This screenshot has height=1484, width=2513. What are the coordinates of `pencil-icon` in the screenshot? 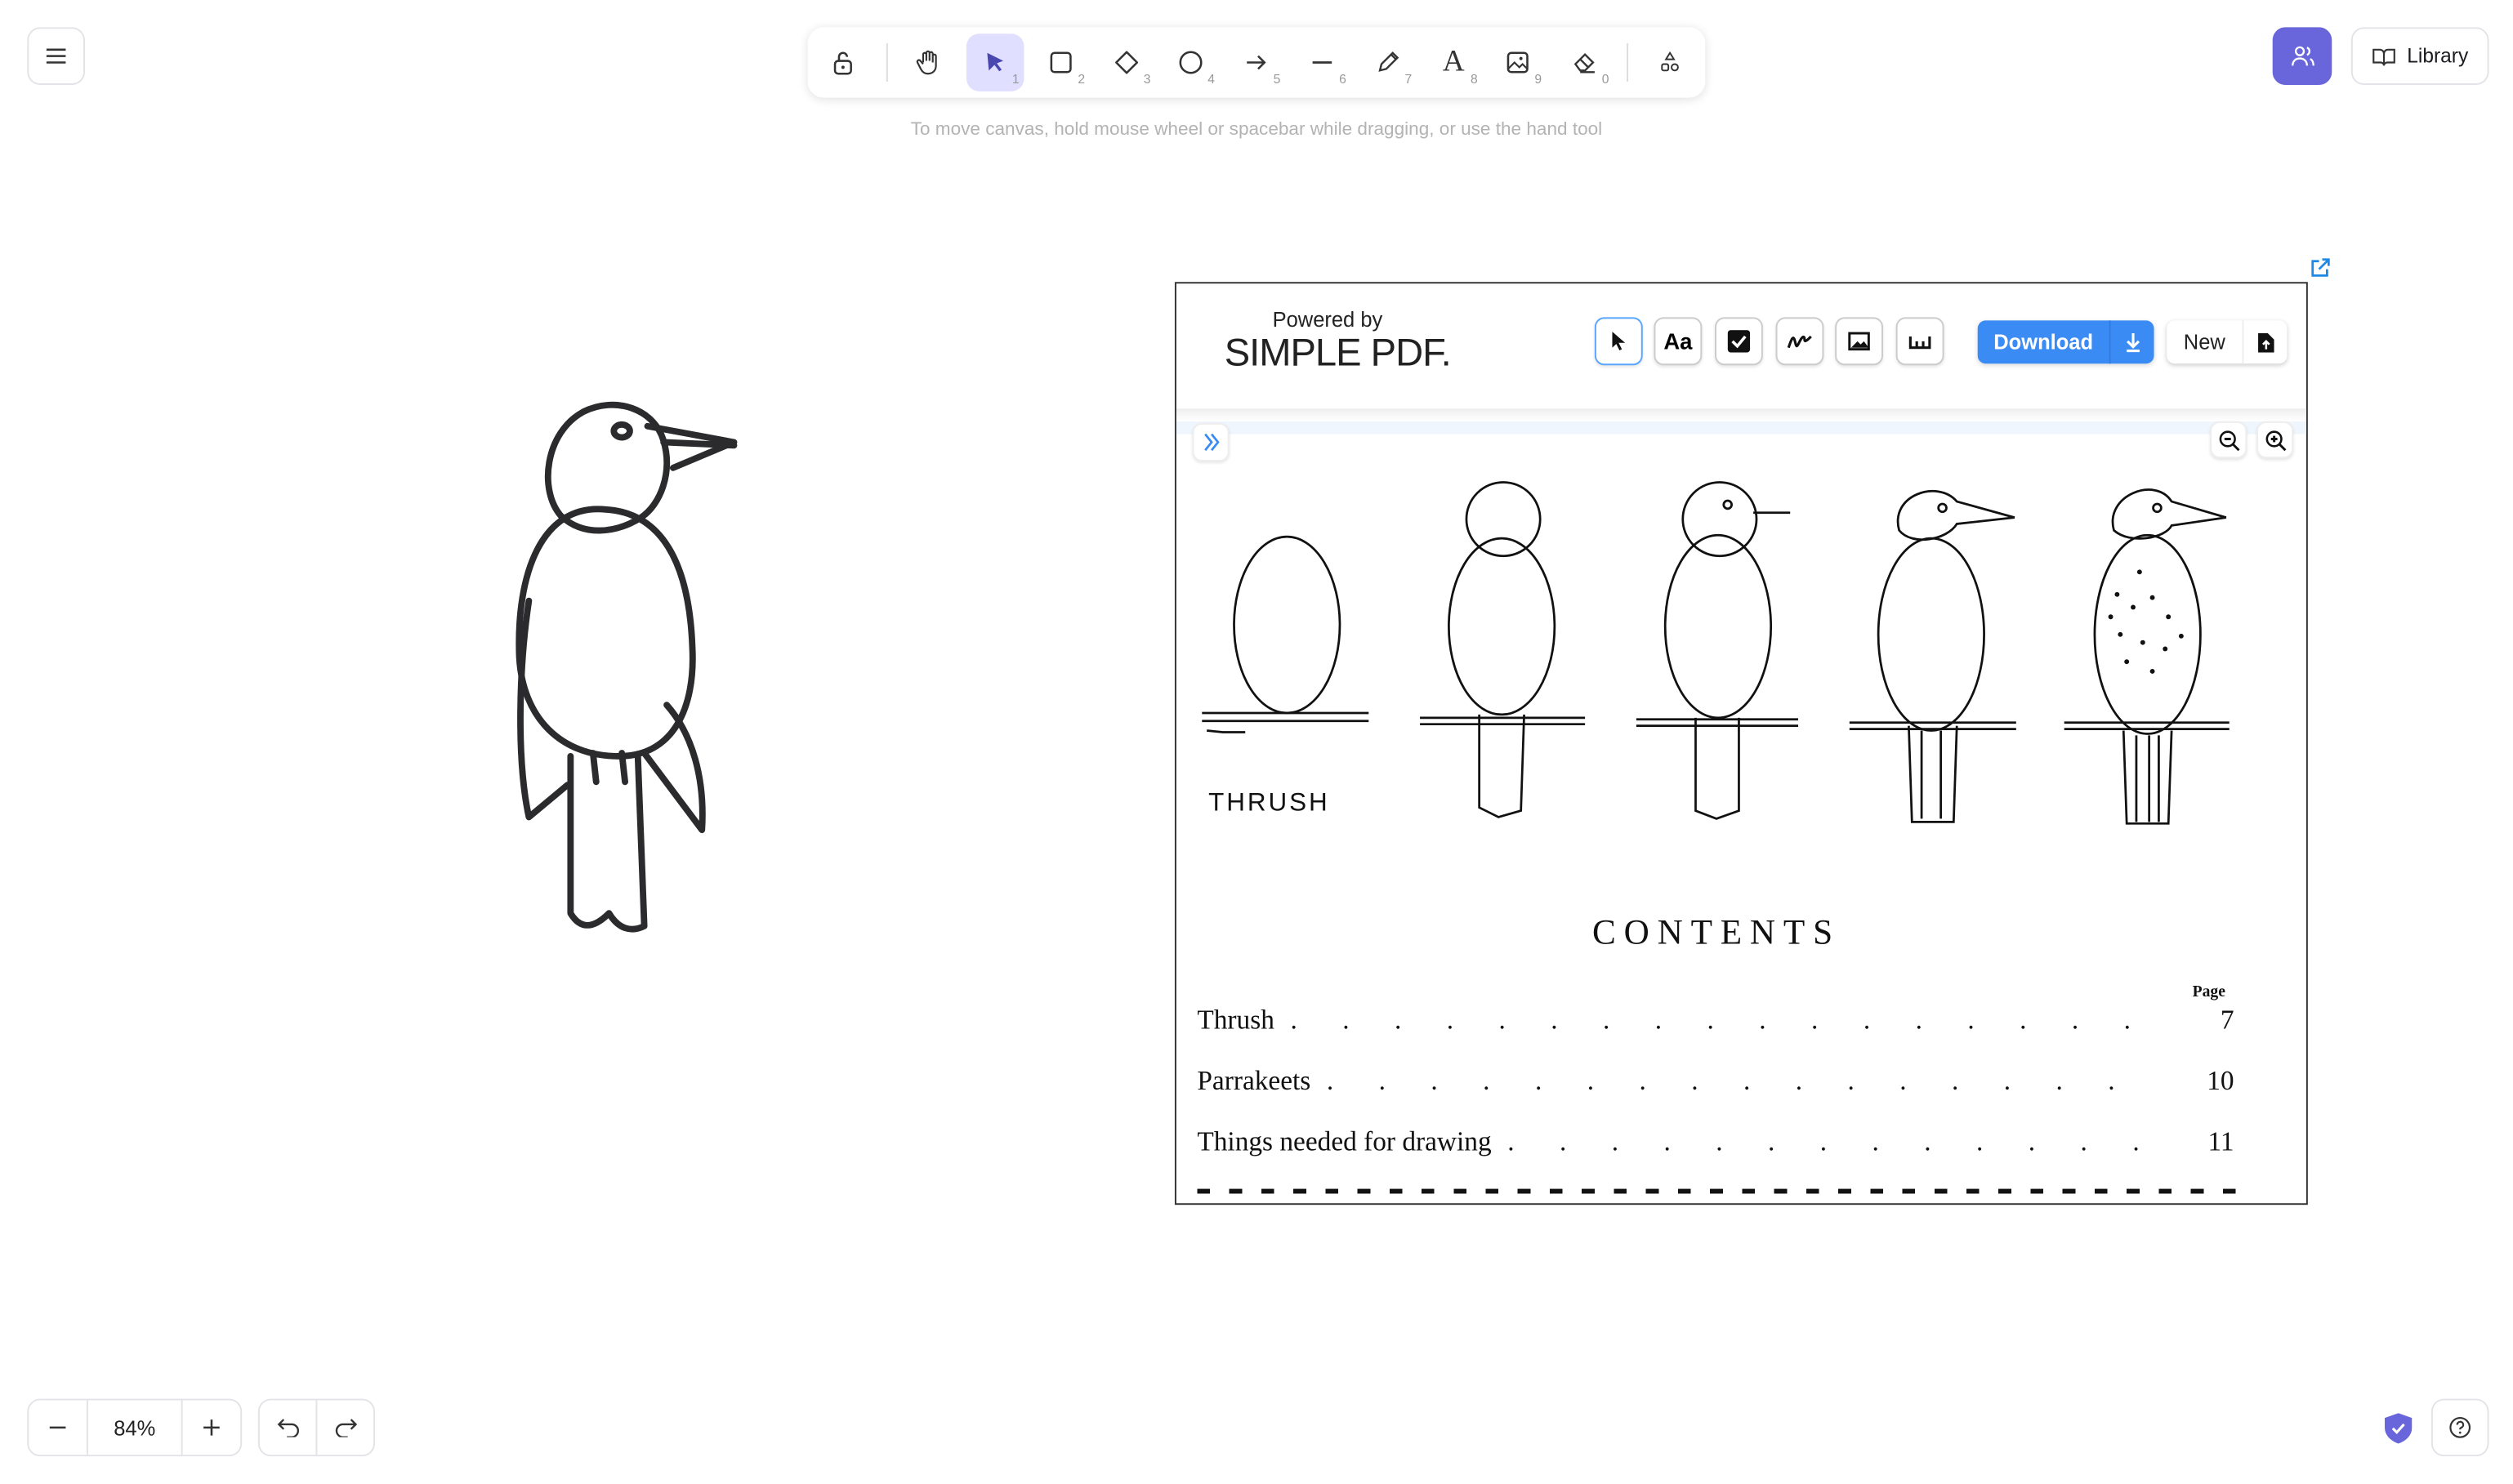 It's located at (1388, 62).